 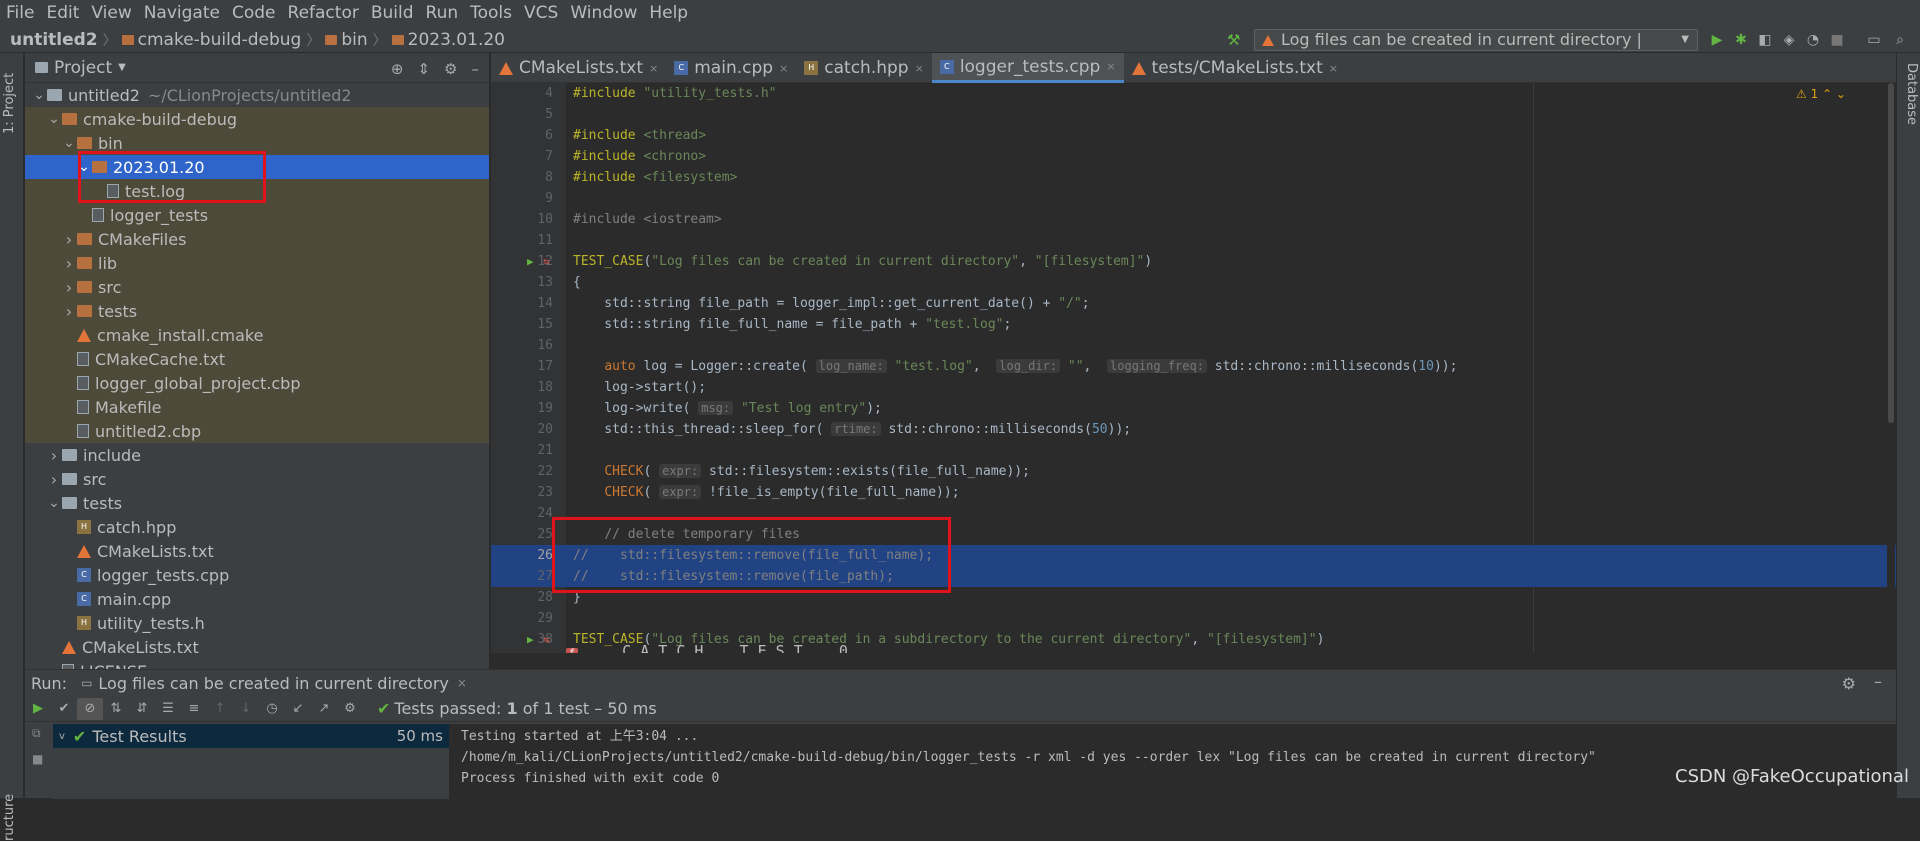 I want to click on tree-item: › include, so click(x=257, y=455).